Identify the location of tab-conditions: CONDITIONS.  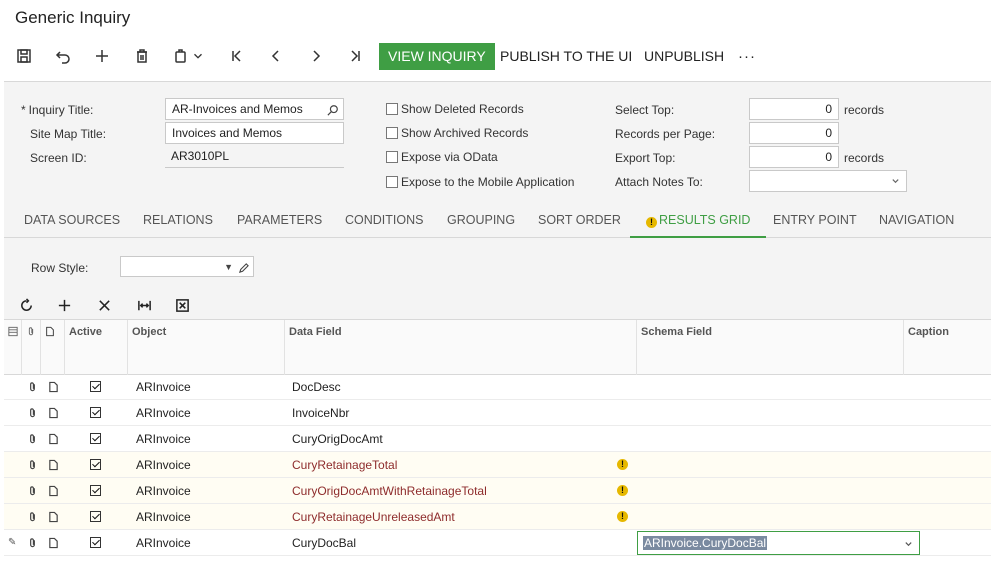
(384, 221).